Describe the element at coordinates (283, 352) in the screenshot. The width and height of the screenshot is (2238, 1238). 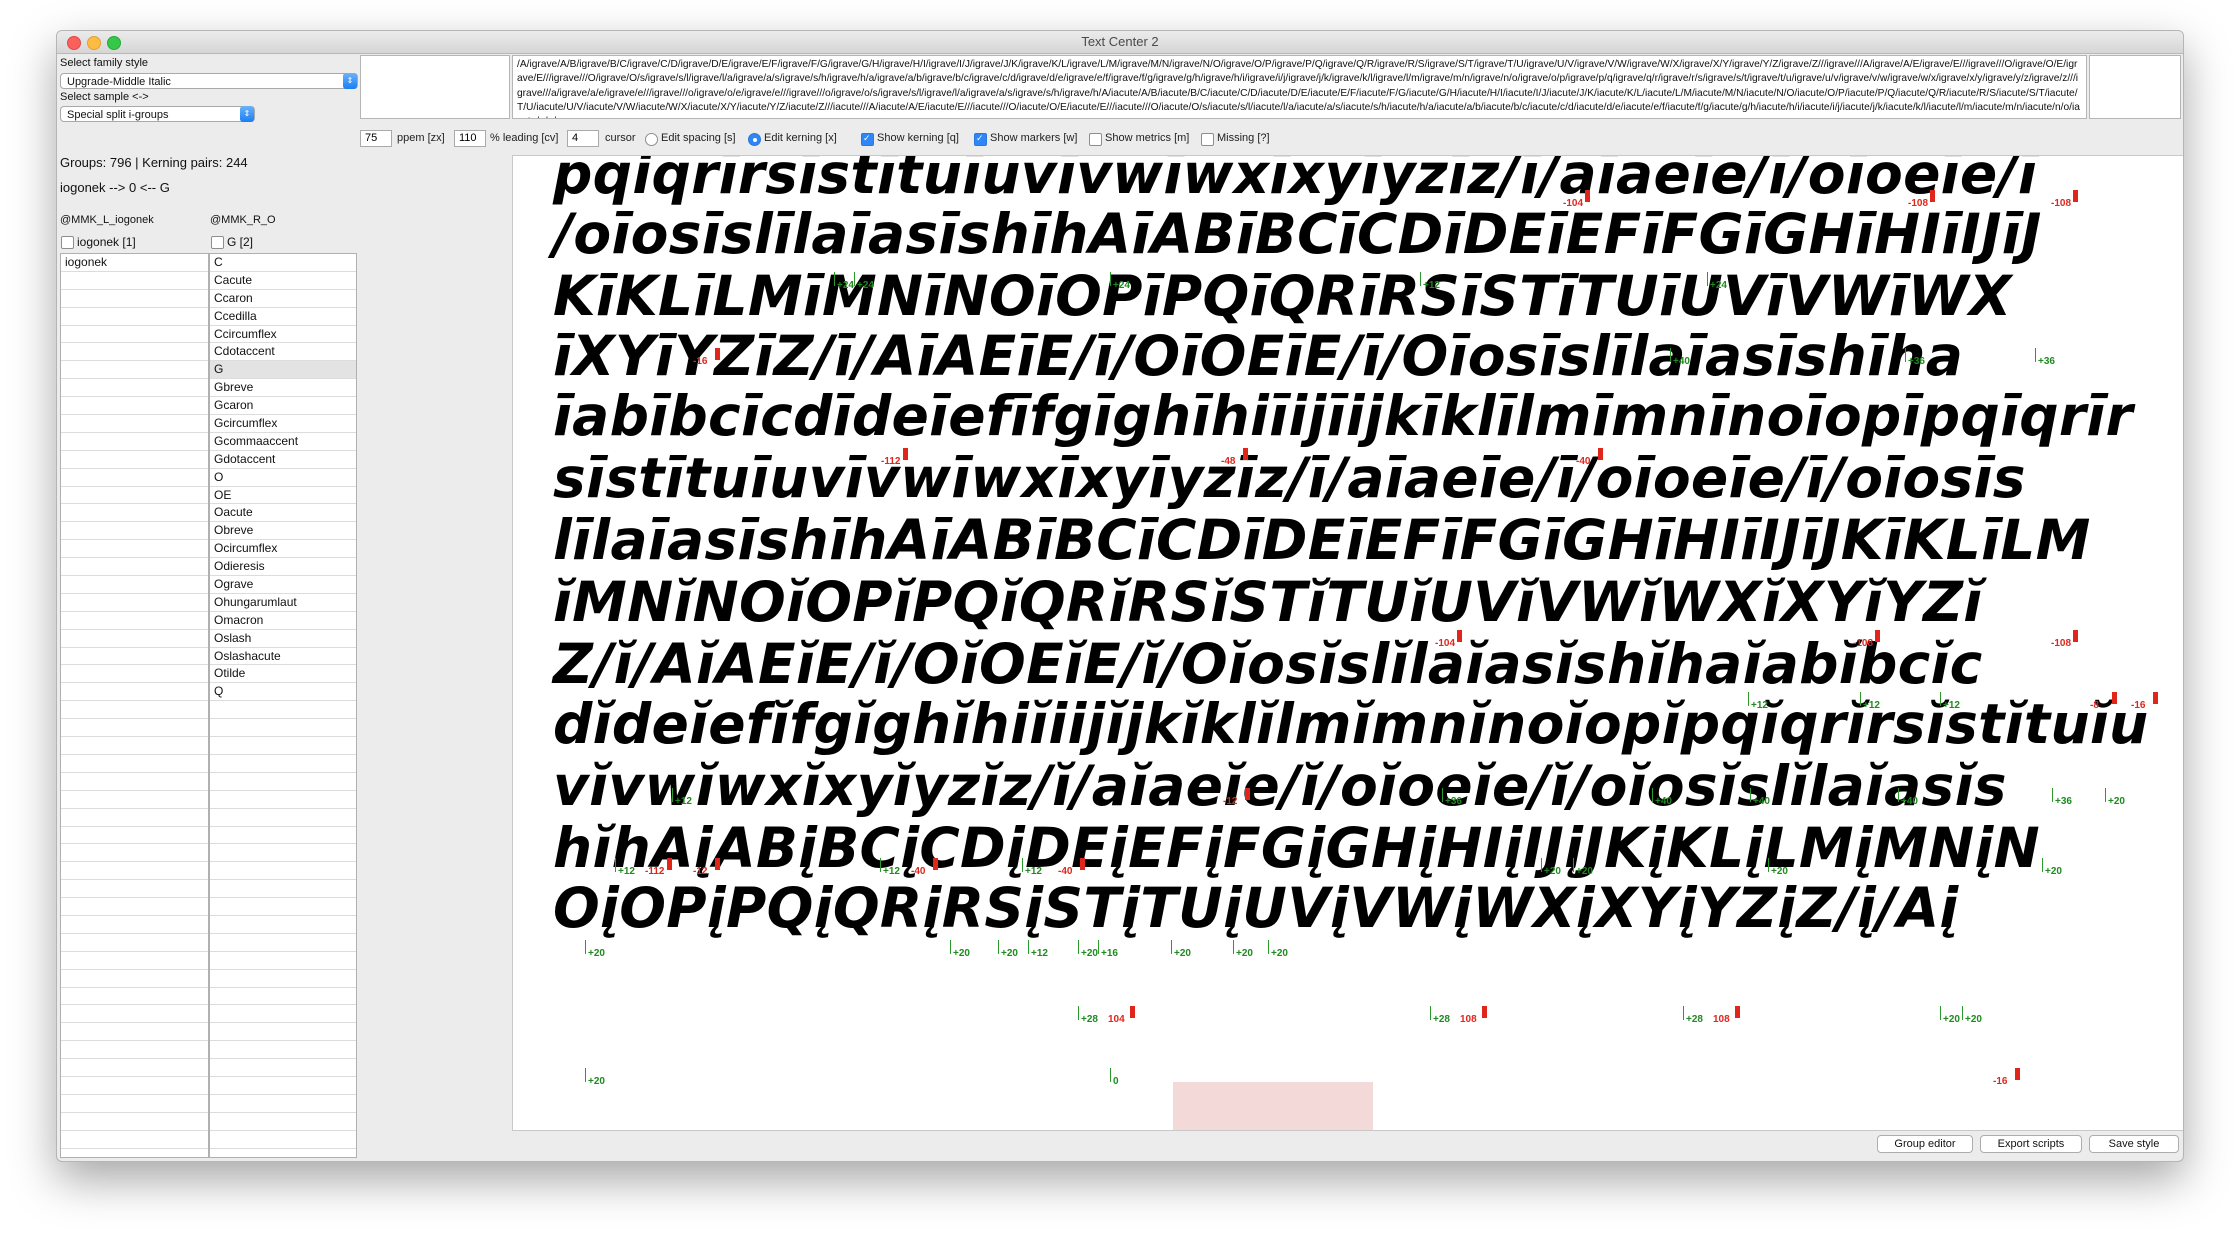
I see `right-list-item: Cdotaccent` at that location.